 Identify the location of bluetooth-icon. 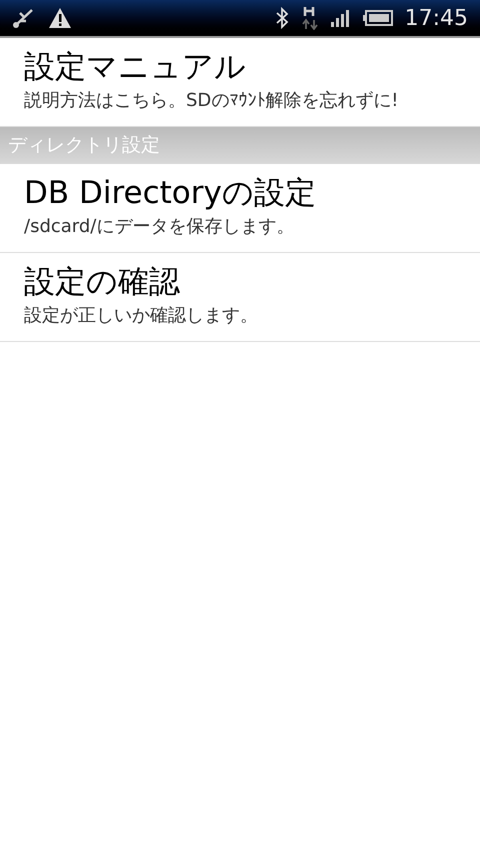
(281, 18).